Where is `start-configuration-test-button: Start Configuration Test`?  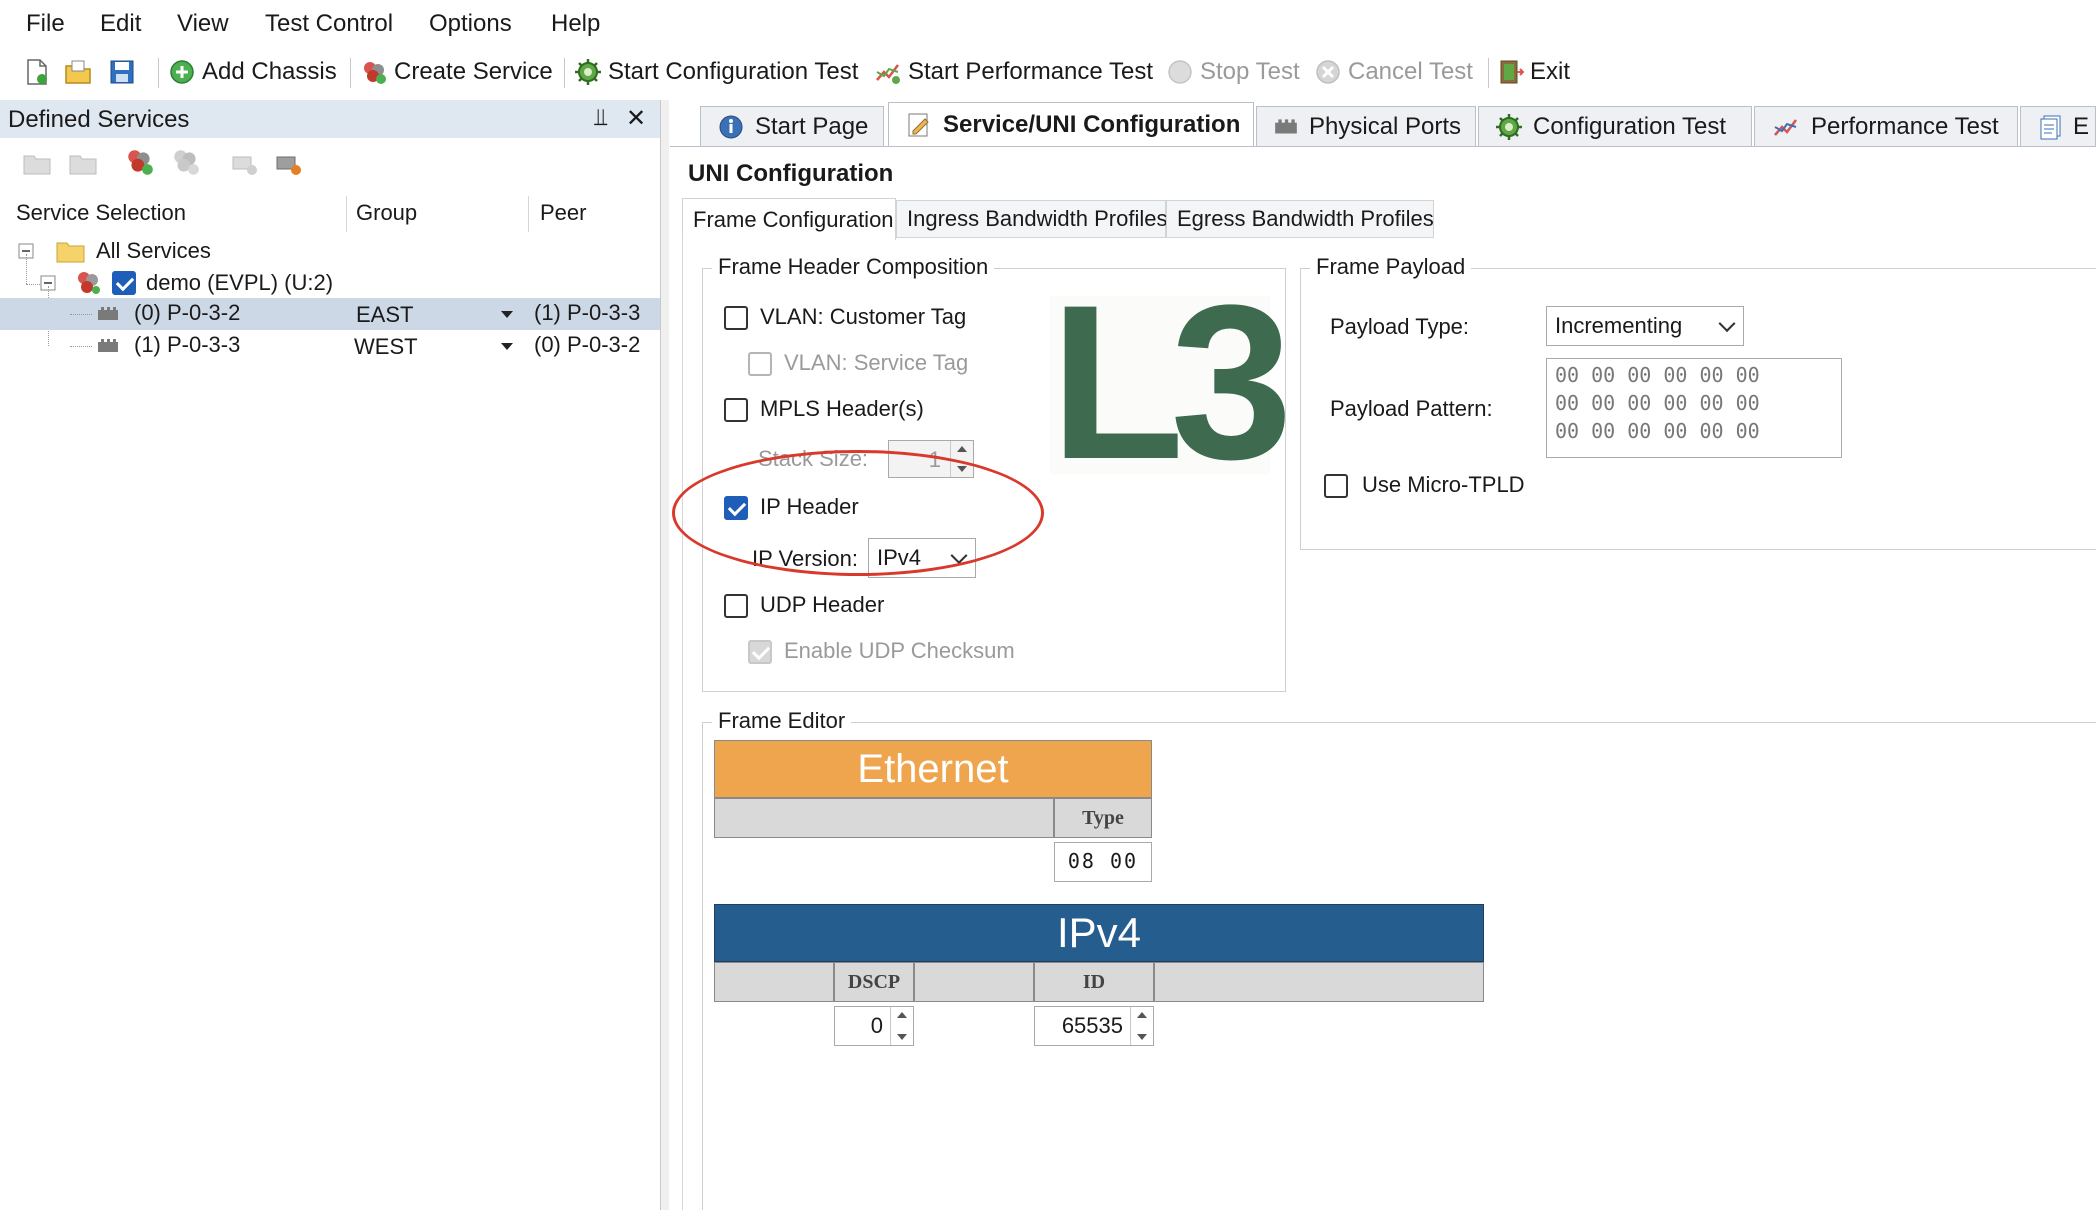 start-configuration-test-button: Start Configuration Test is located at coordinates (716, 72).